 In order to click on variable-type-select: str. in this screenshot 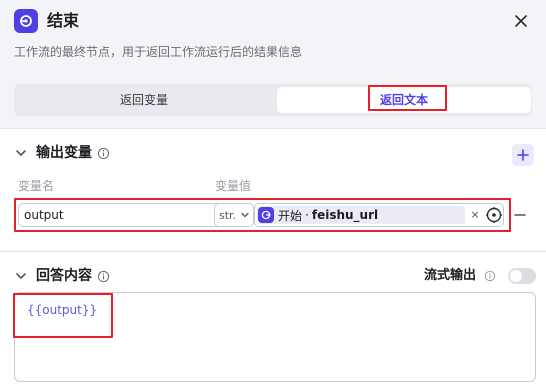, I will do `click(234, 215)`.